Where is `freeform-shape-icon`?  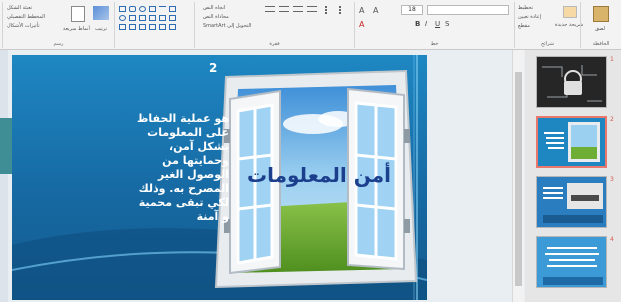 freeform-shape-icon is located at coordinates (172, 27).